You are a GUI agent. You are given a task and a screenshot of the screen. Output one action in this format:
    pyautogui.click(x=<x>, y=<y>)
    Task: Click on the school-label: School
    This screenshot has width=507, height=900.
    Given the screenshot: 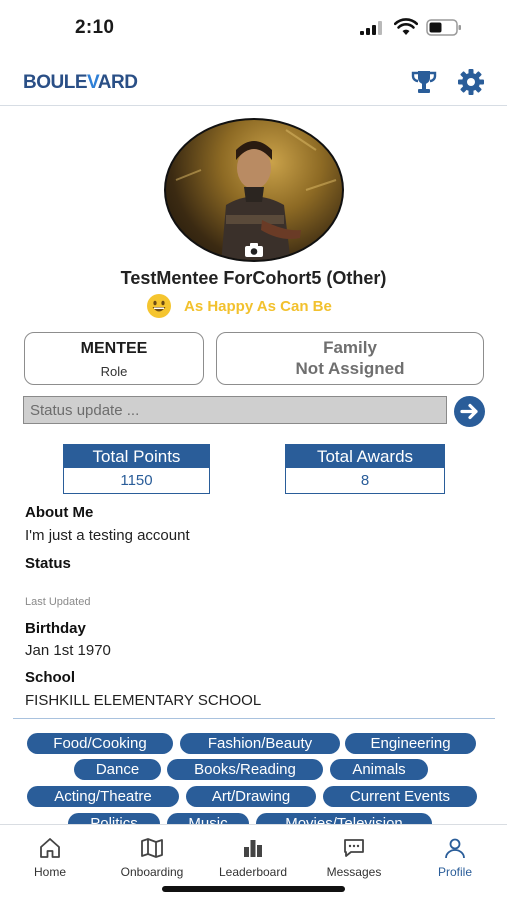 What is the action you would take?
    pyautogui.click(x=50, y=677)
    